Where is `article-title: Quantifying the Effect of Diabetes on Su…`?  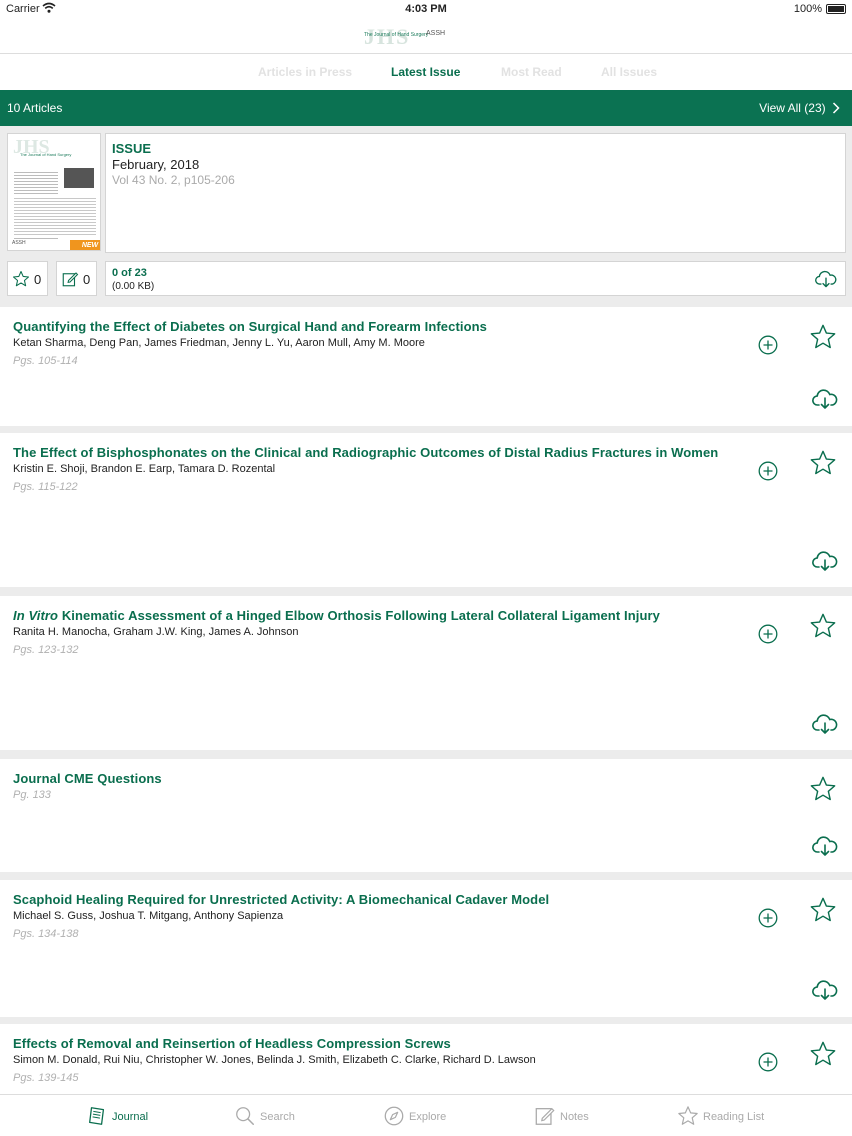
article-title: Quantifying the Effect of Diabetes on Su… is located at coordinates (250, 326).